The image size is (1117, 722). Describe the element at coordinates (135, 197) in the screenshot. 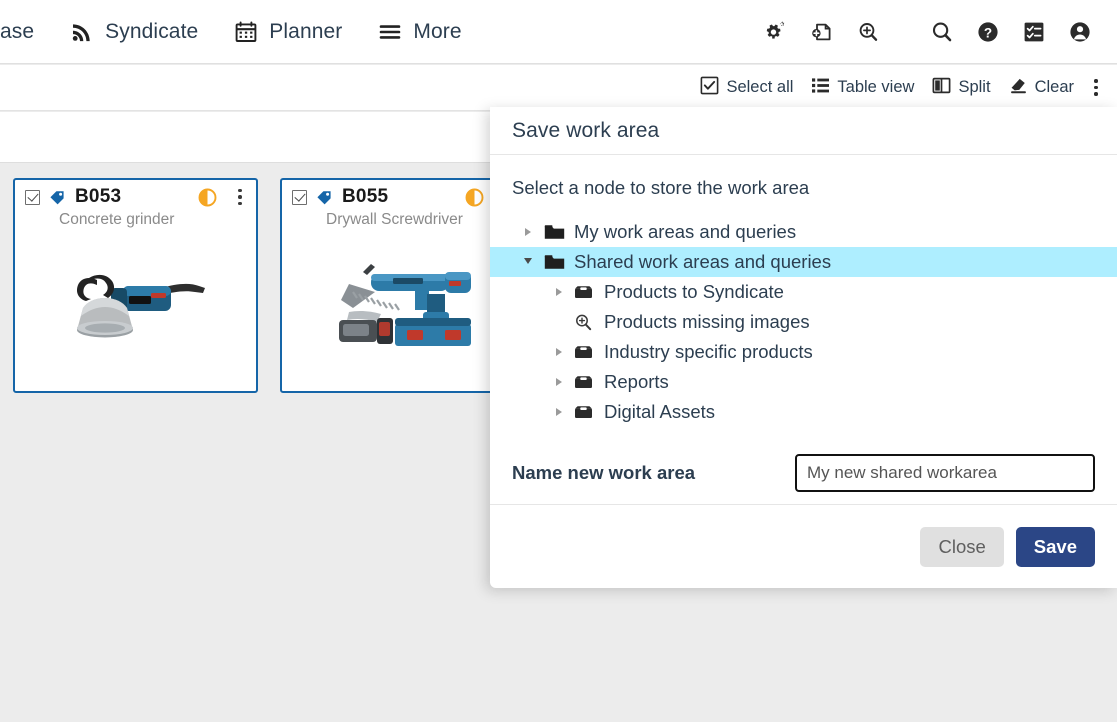

I see `product-card-header: B053` at that location.